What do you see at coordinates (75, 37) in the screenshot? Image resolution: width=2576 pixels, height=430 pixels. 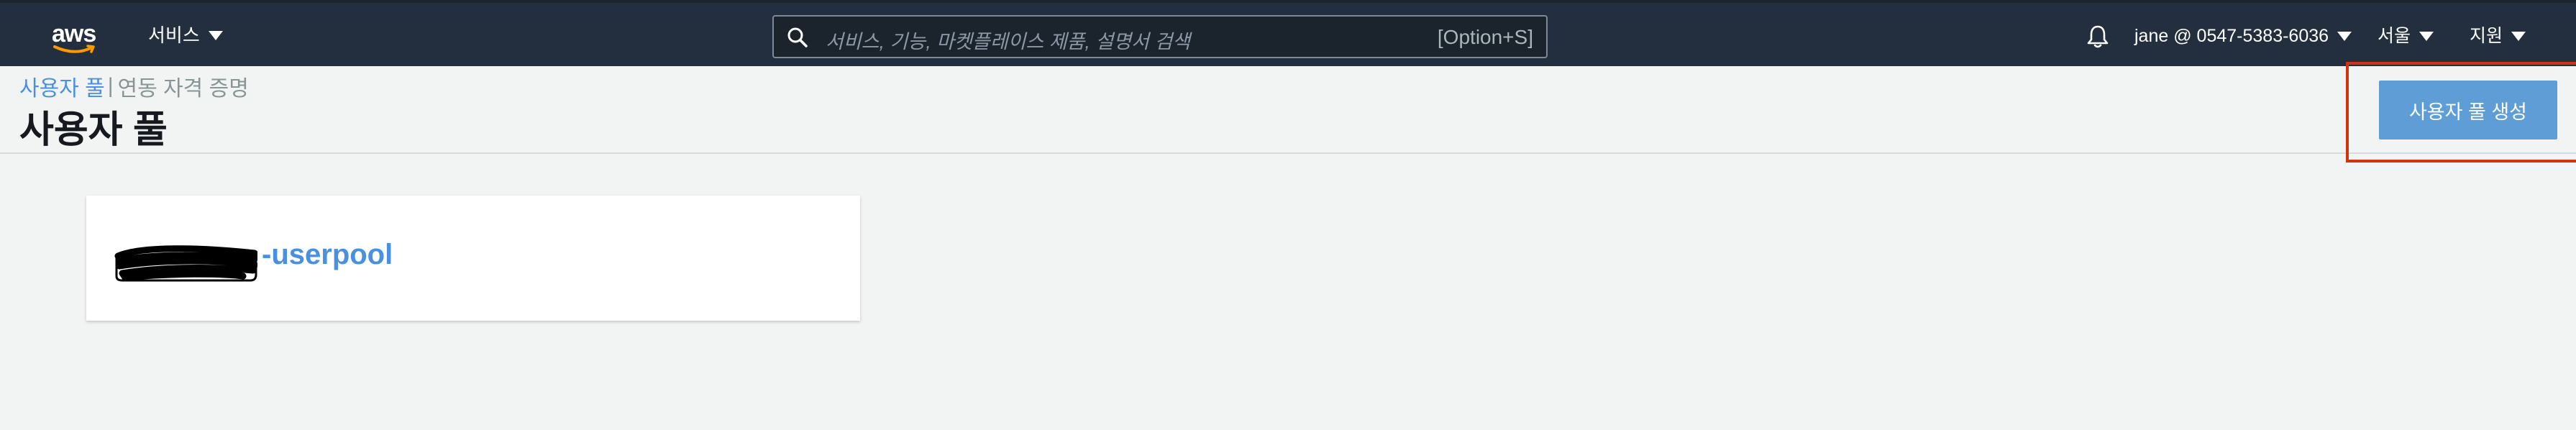 I see `aws-logo: aws` at bounding box center [75, 37].